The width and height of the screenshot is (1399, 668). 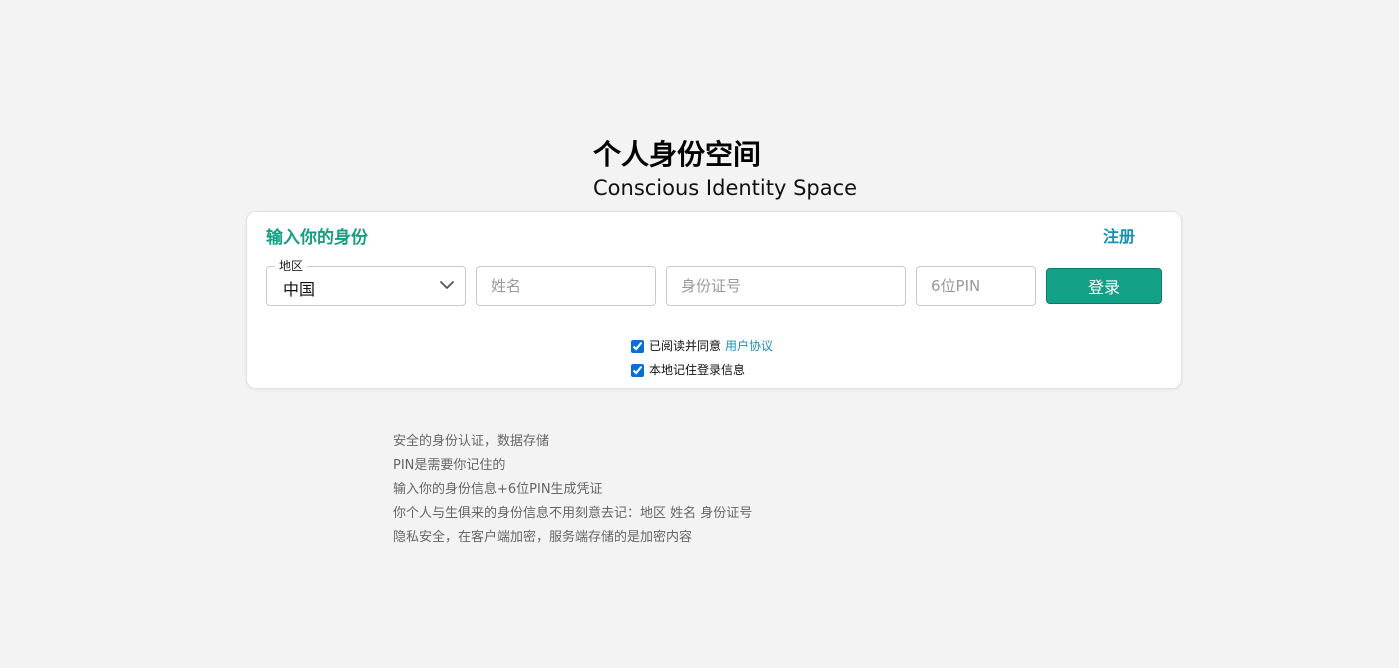 What do you see at coordinates (573, 513) in the screenshot?
I see `info-line: 你个人与生俱来的身份信息不用刻意去记：地区 姓名 身份证号` at bounding box center [573, 513].